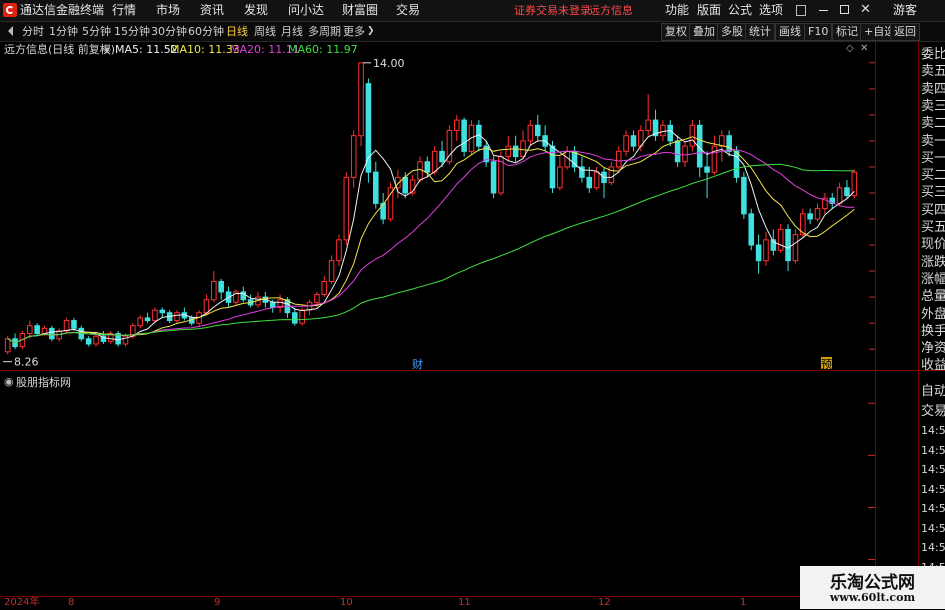 Image resolution: width=945 pixels, height=610 pixels. What do you see at coordinates (875, 319) in the screenshot?
I see `axis-divider` at bounding box center [875, 319].